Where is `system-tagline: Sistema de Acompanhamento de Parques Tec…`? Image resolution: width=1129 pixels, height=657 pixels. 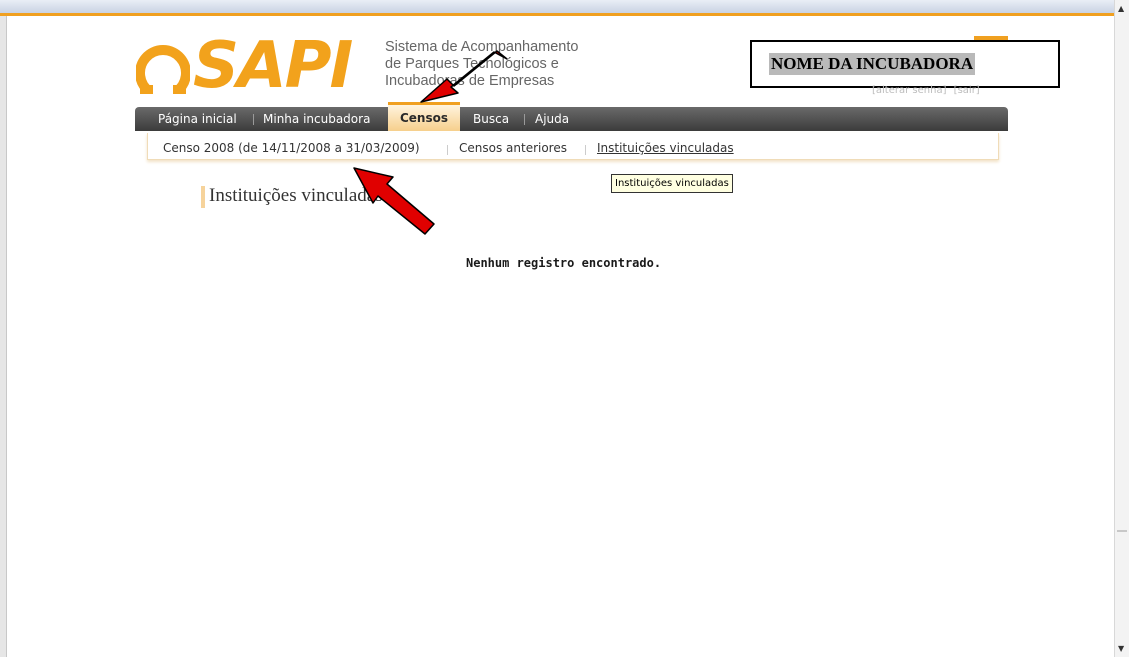 system-tagline: Sistema de Acompanhamento de Parques Tec… is located at coordinates (481, 64).